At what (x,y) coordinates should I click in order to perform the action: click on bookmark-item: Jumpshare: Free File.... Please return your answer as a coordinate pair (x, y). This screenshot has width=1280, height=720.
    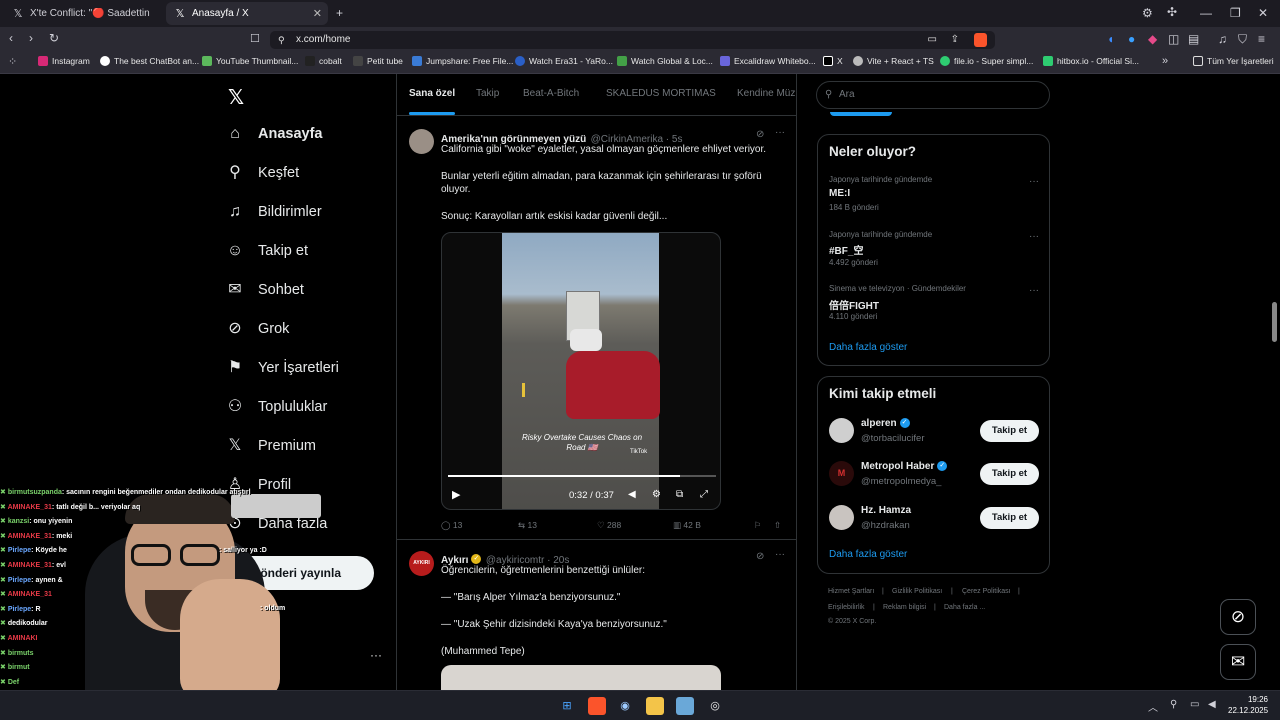
    Looking at the image, I should click on (462, 61).